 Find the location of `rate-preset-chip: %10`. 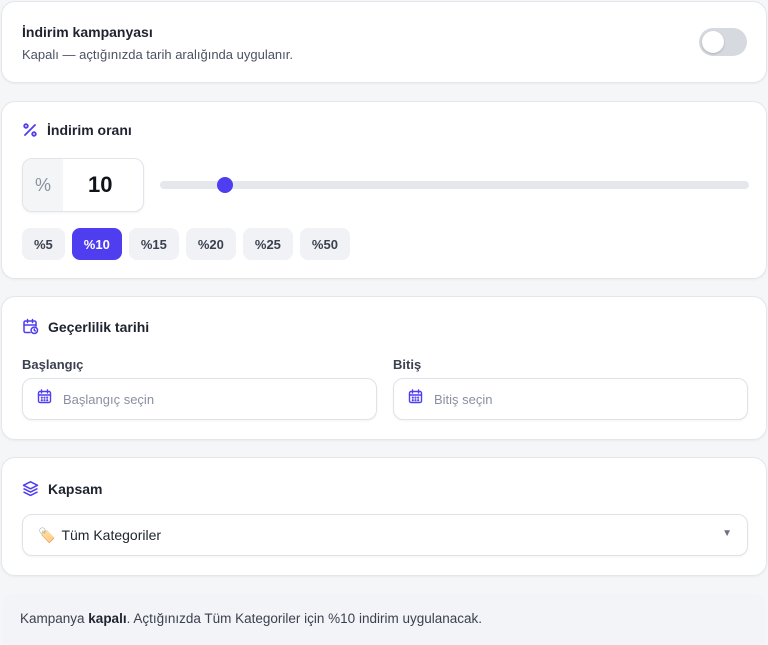

rate-preset-chip: %10 is located at coordinates (96, 244).